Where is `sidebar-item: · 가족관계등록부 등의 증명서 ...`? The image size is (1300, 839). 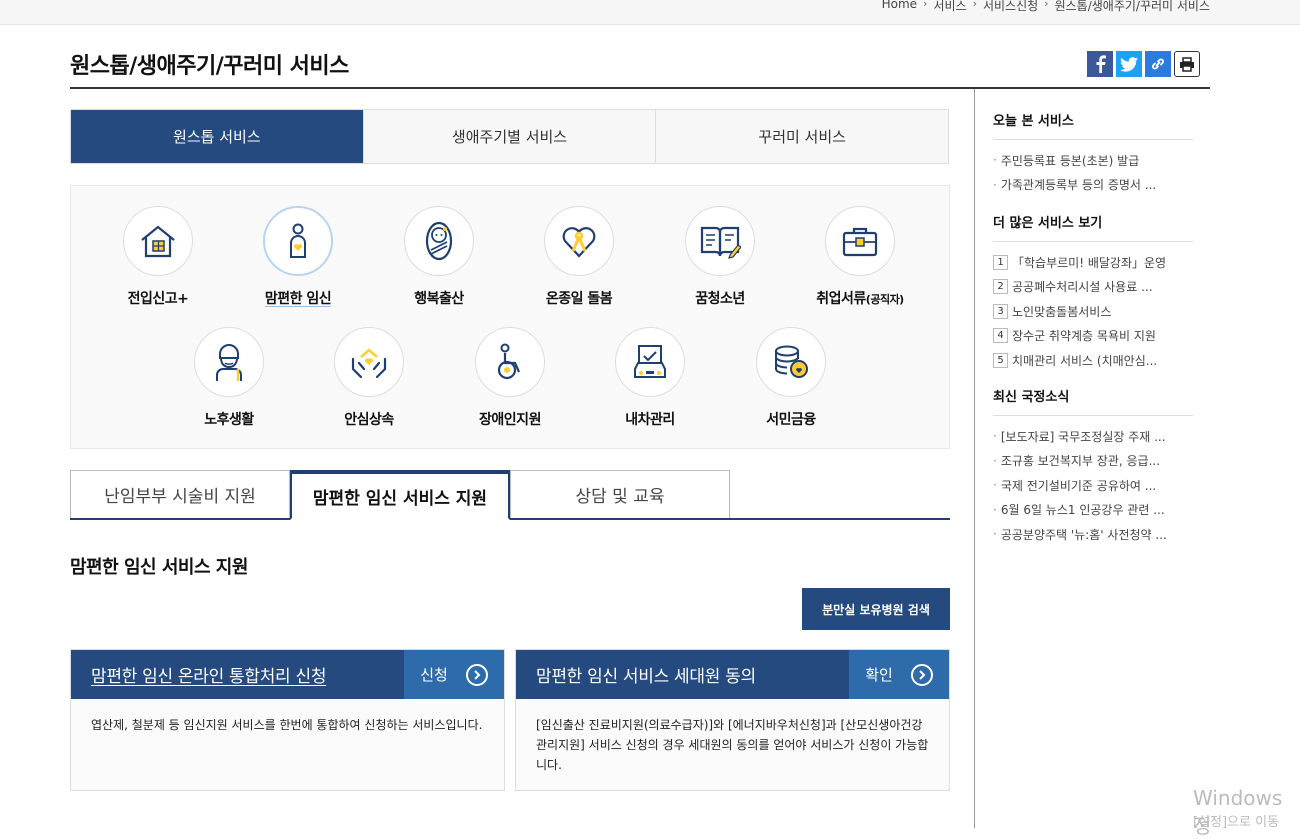 sidebar-item: · 가족관계등록부 등의 증명서 ... is located at coordinates (1093, 185).